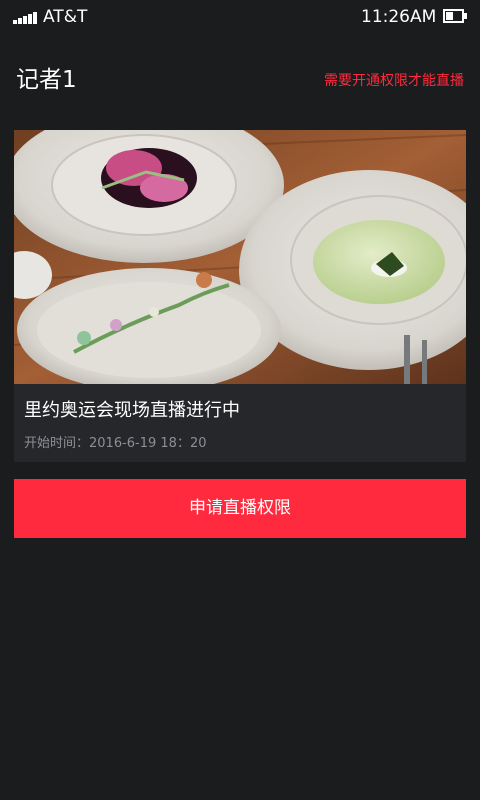  What do you see at coordinates (65, 17) in the screenshot?
I see `carrier-name: AT&T` at bounding box center [65, 17].